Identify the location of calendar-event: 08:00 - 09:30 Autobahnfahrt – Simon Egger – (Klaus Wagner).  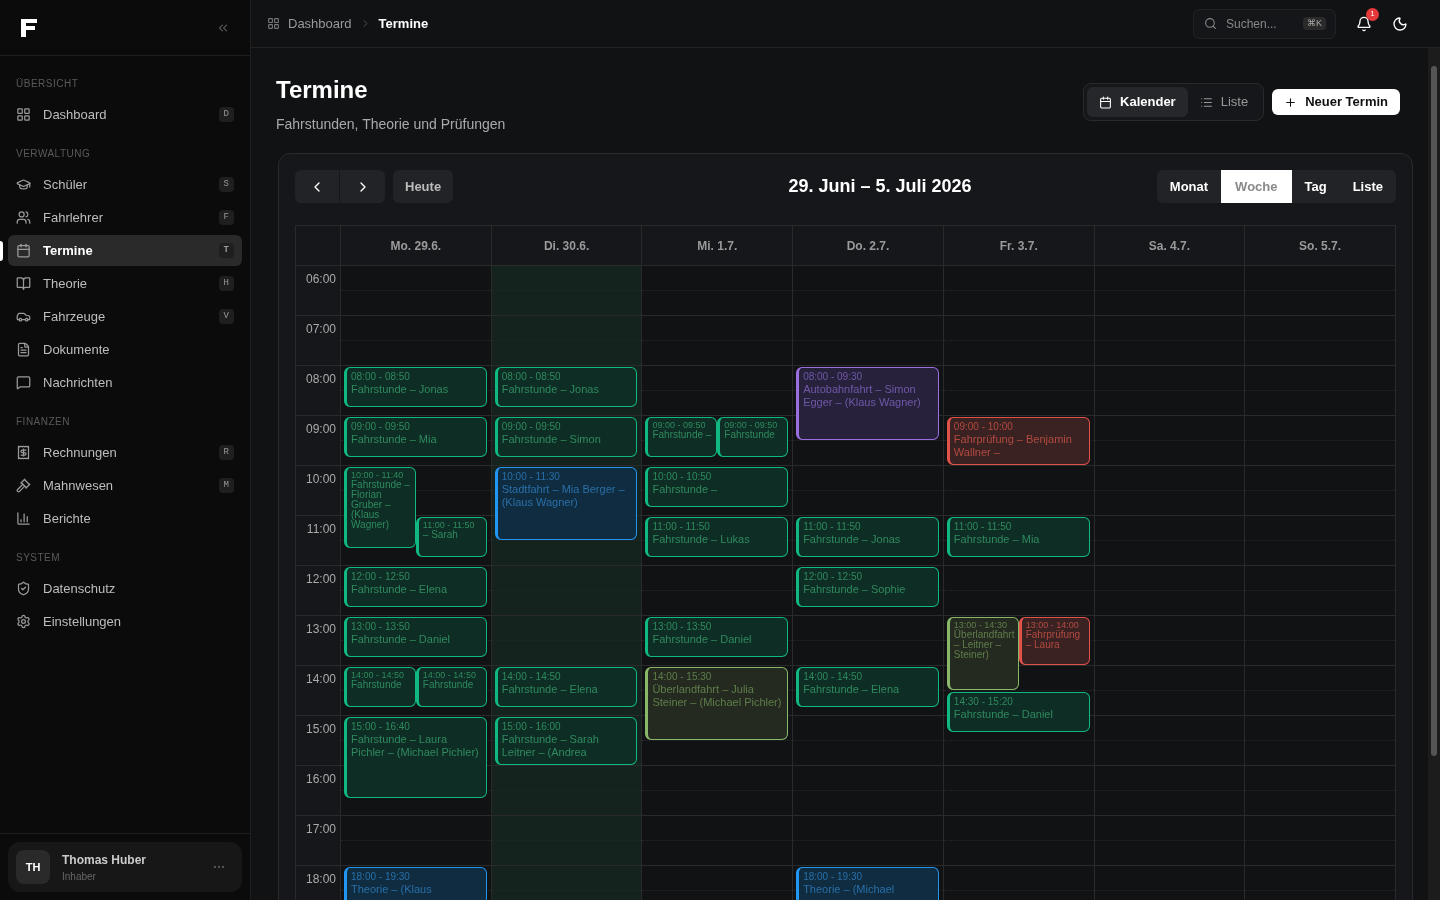
(867, 403).